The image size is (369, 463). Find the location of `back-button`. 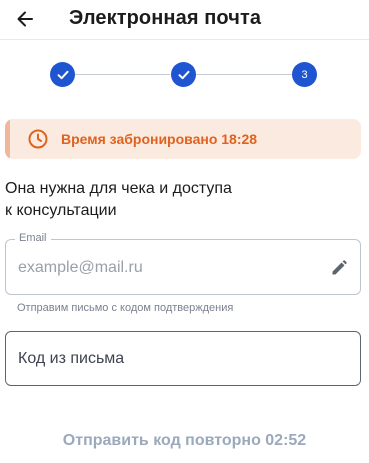

back-button is located at coordinates (25, 19).